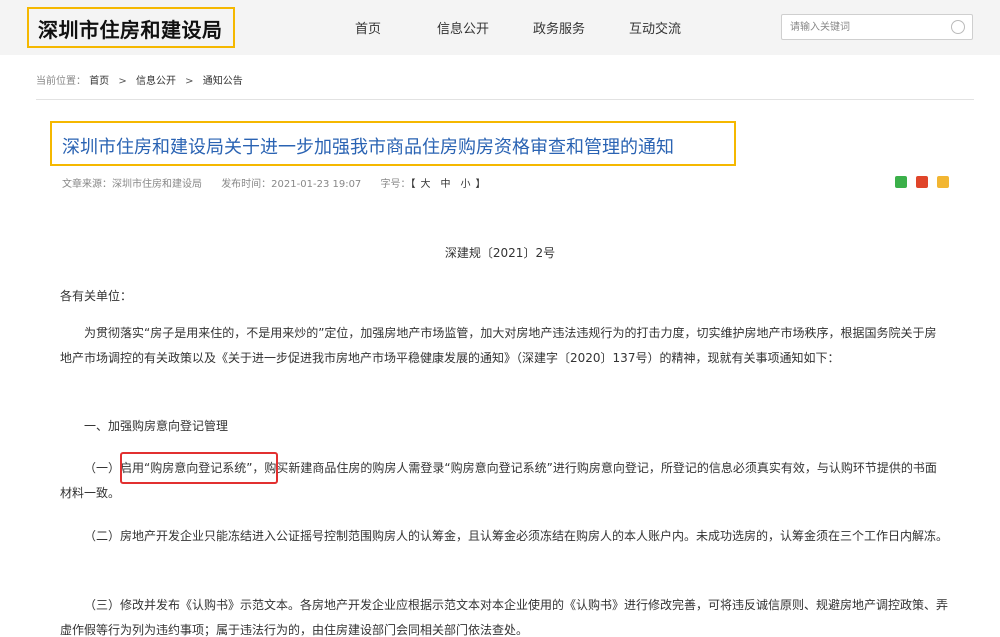  What do you see at coordinates (395, 184) in the screenshot?
I see `font-size-label: 字号：` at bounding box center [395, 184].